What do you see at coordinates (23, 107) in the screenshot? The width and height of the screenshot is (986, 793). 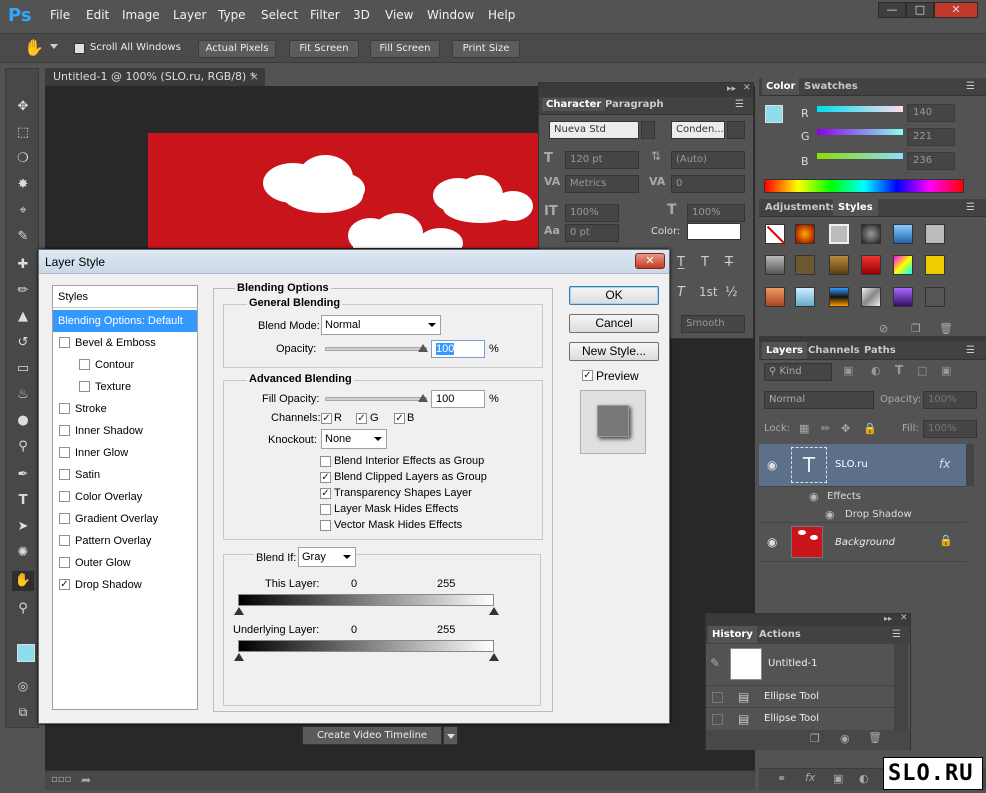 I see `move-tool-icon: ✥` at bounding box center [23, 107].